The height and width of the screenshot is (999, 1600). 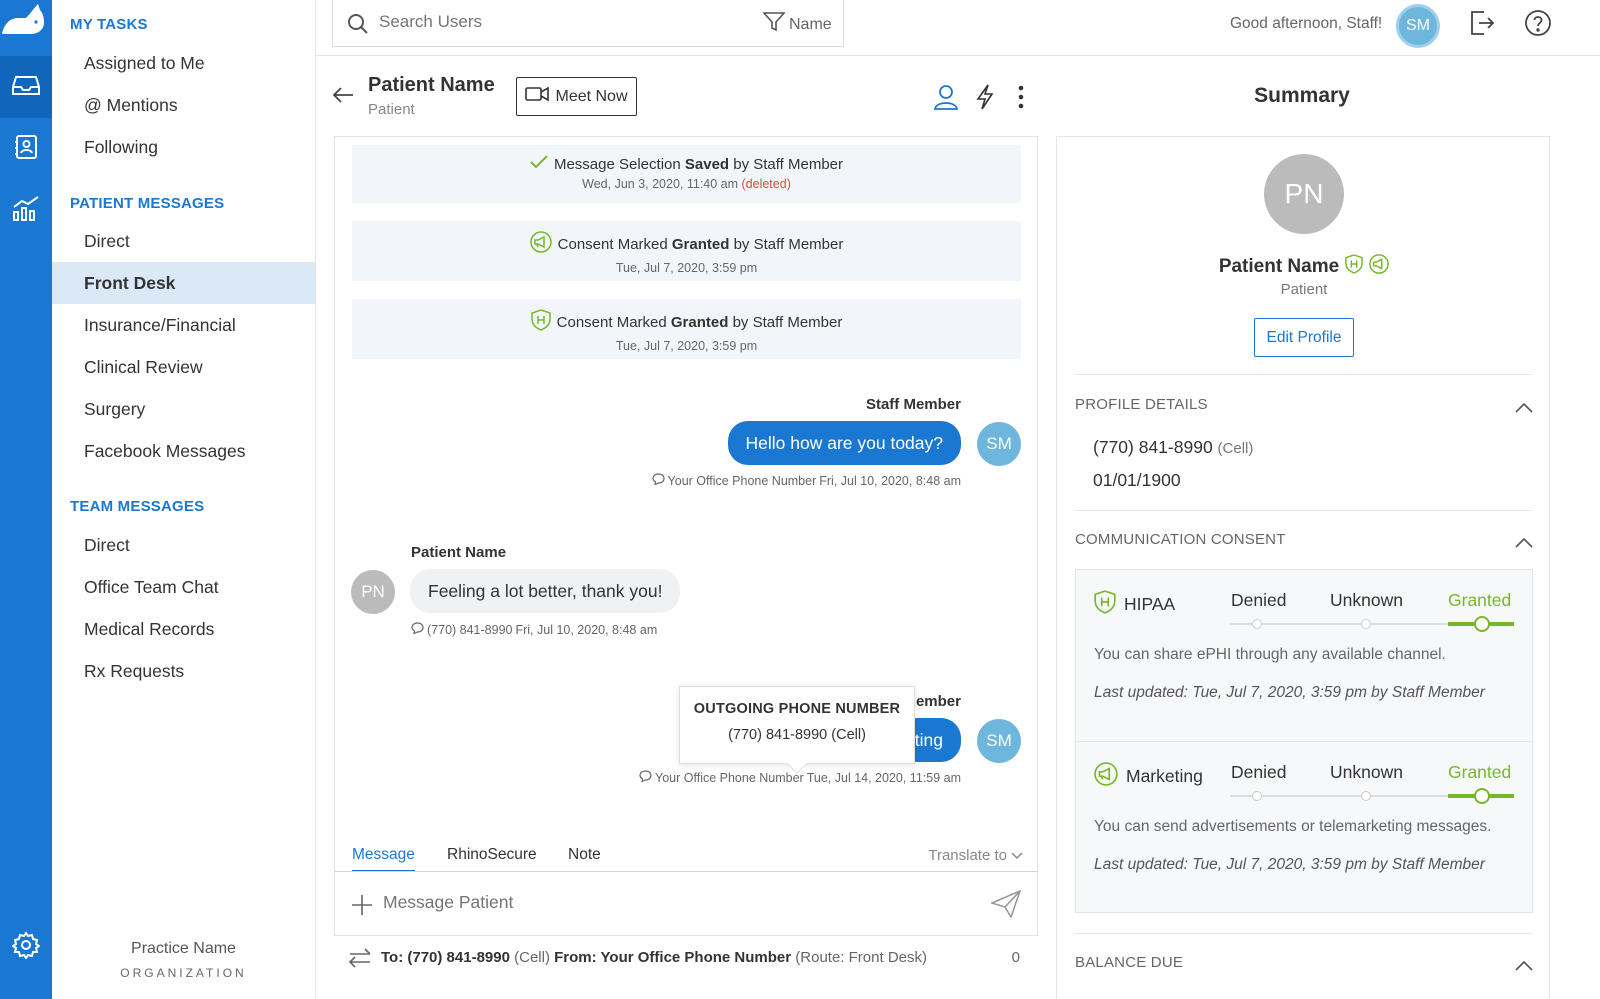 I want to click on outgoing-message-bubble: Hello how are you today?, so click(x=844, y=443).